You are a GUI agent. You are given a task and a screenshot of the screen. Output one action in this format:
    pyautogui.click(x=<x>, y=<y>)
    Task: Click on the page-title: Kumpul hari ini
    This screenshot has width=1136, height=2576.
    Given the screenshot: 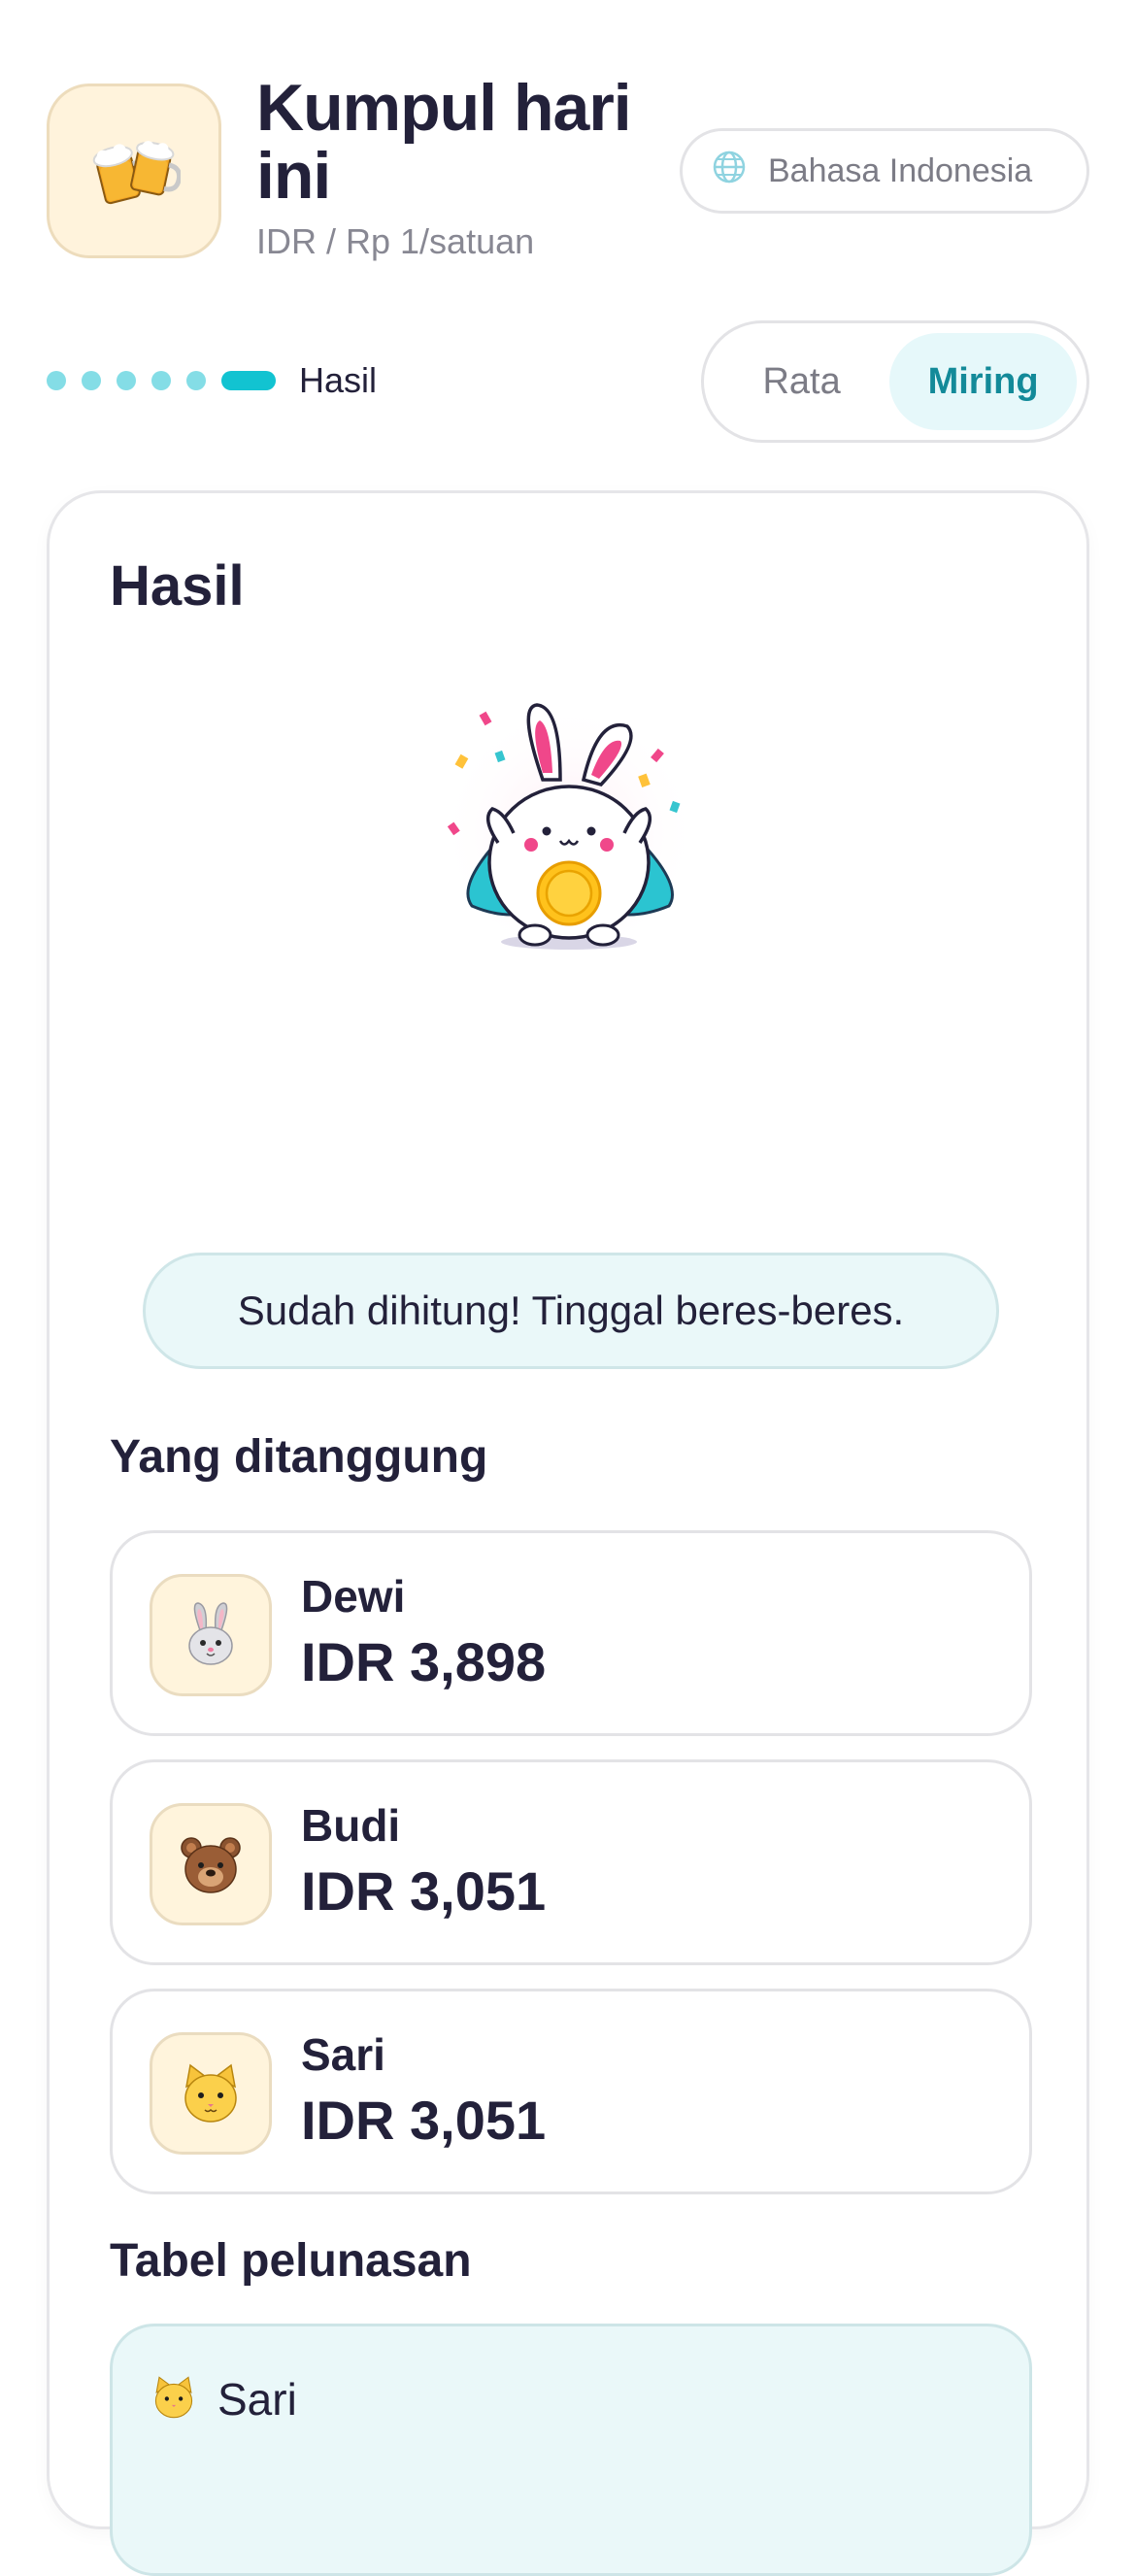 What is the action you would take?
    pyautogui.click(x=444, y=142)
    